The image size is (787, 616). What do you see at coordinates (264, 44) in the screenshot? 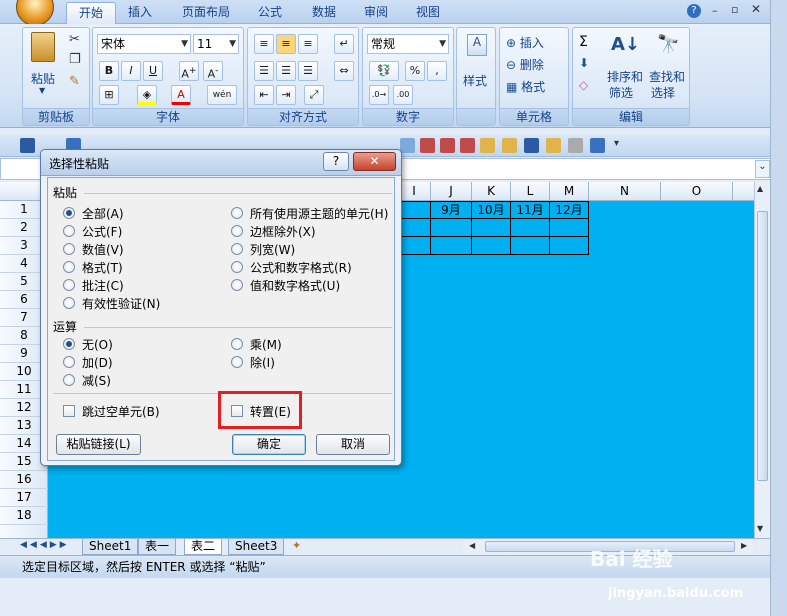
I see `align-top-icon: ≡` at bounding box center [264, 44].